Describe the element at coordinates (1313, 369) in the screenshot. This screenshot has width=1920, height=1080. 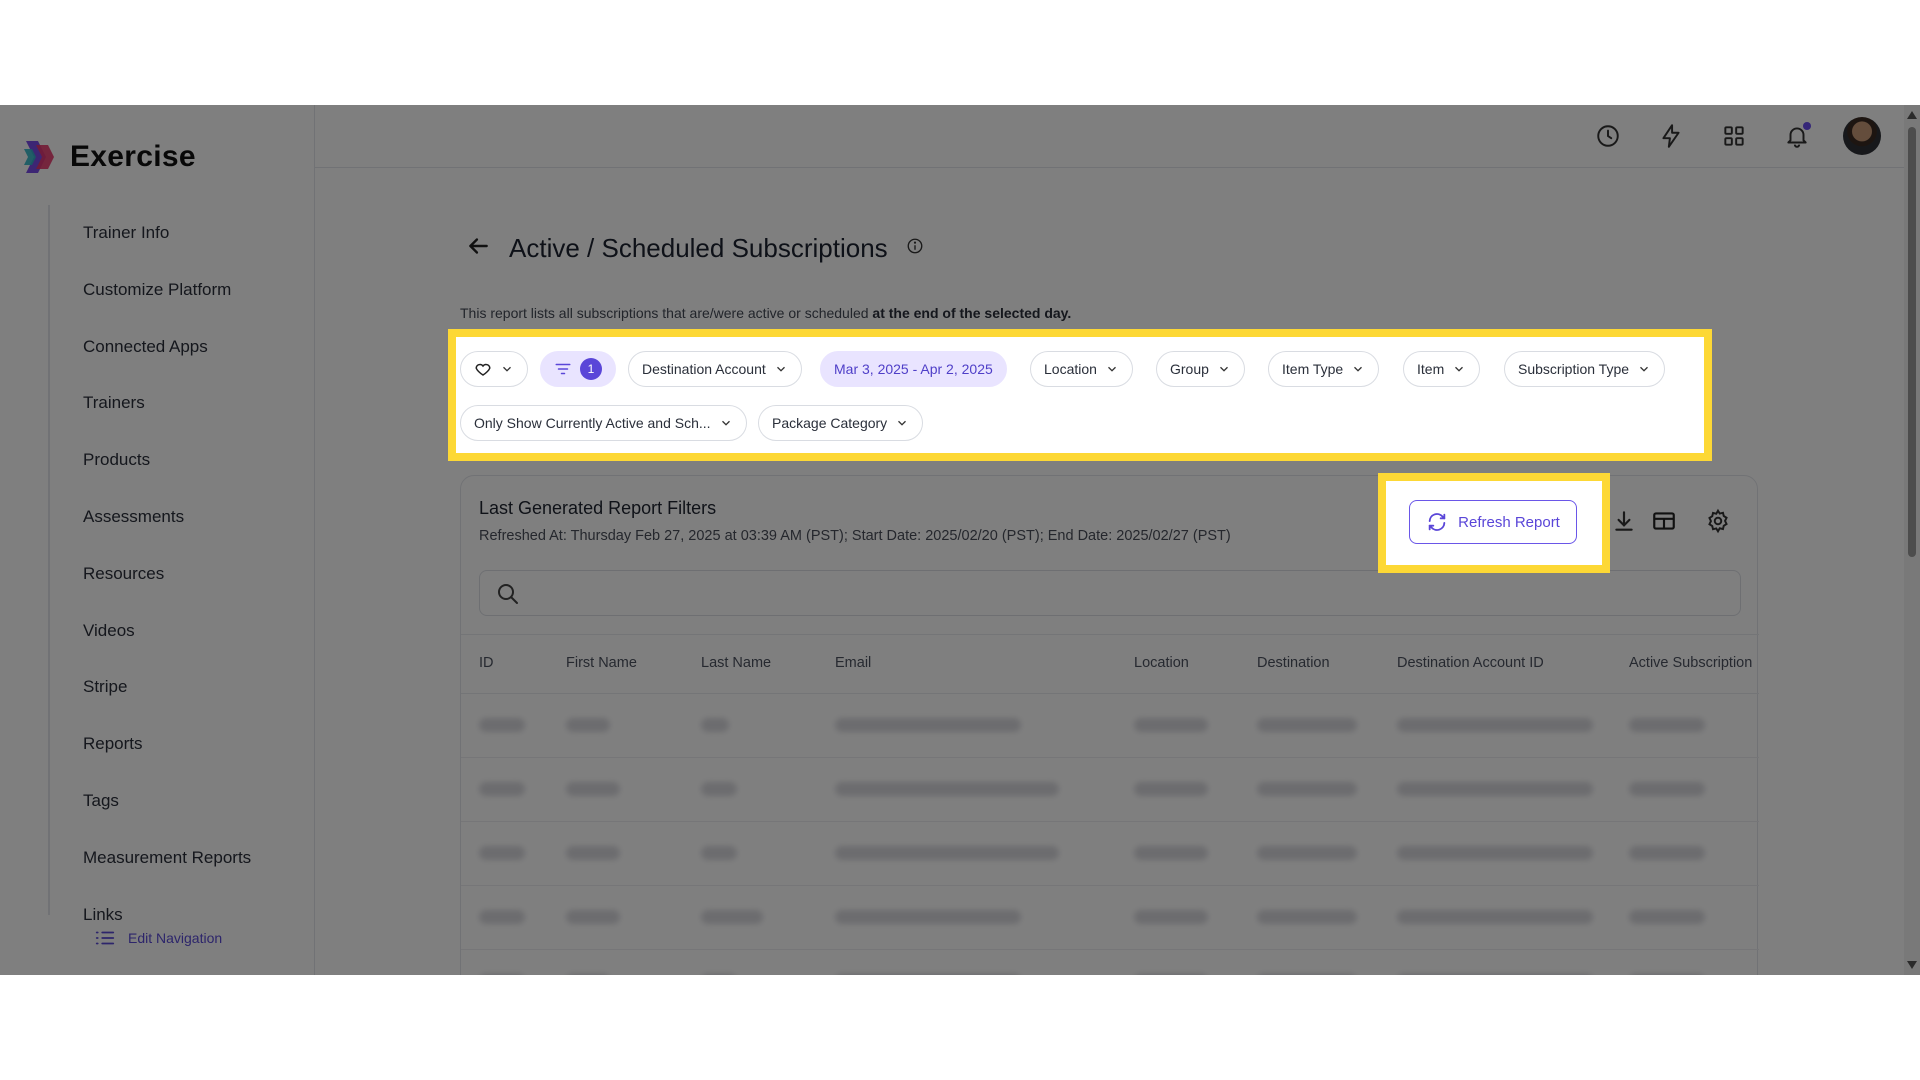
I see `item-type-label: Item Type` at that location.